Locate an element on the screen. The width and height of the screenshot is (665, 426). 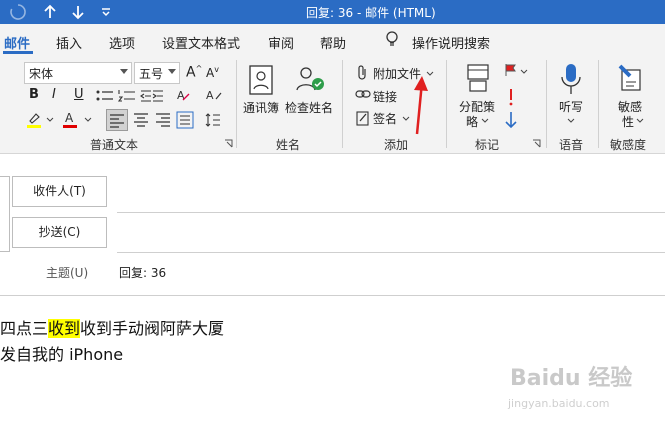
bullets-icon is located at coordinates (105, 96).